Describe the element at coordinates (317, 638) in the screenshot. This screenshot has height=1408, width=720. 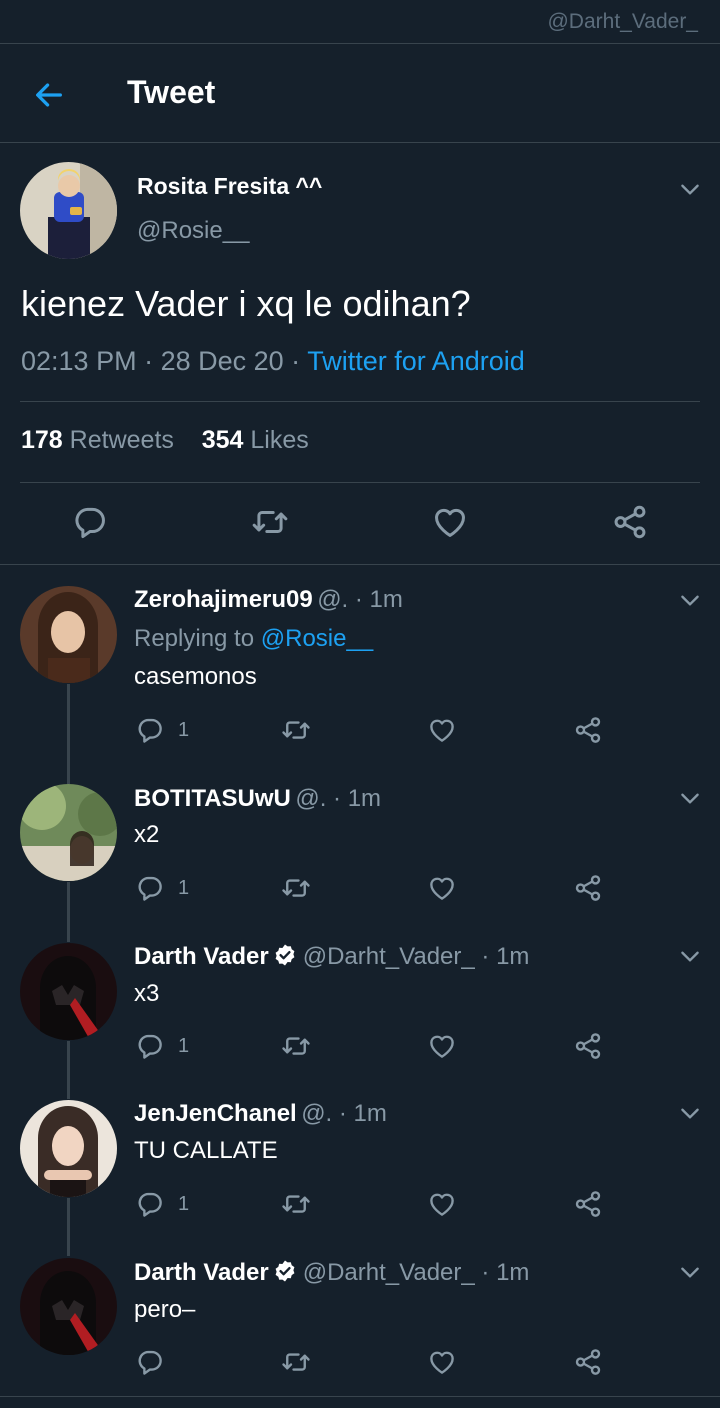
I see `replying-mention: @Rosie__` at that location.